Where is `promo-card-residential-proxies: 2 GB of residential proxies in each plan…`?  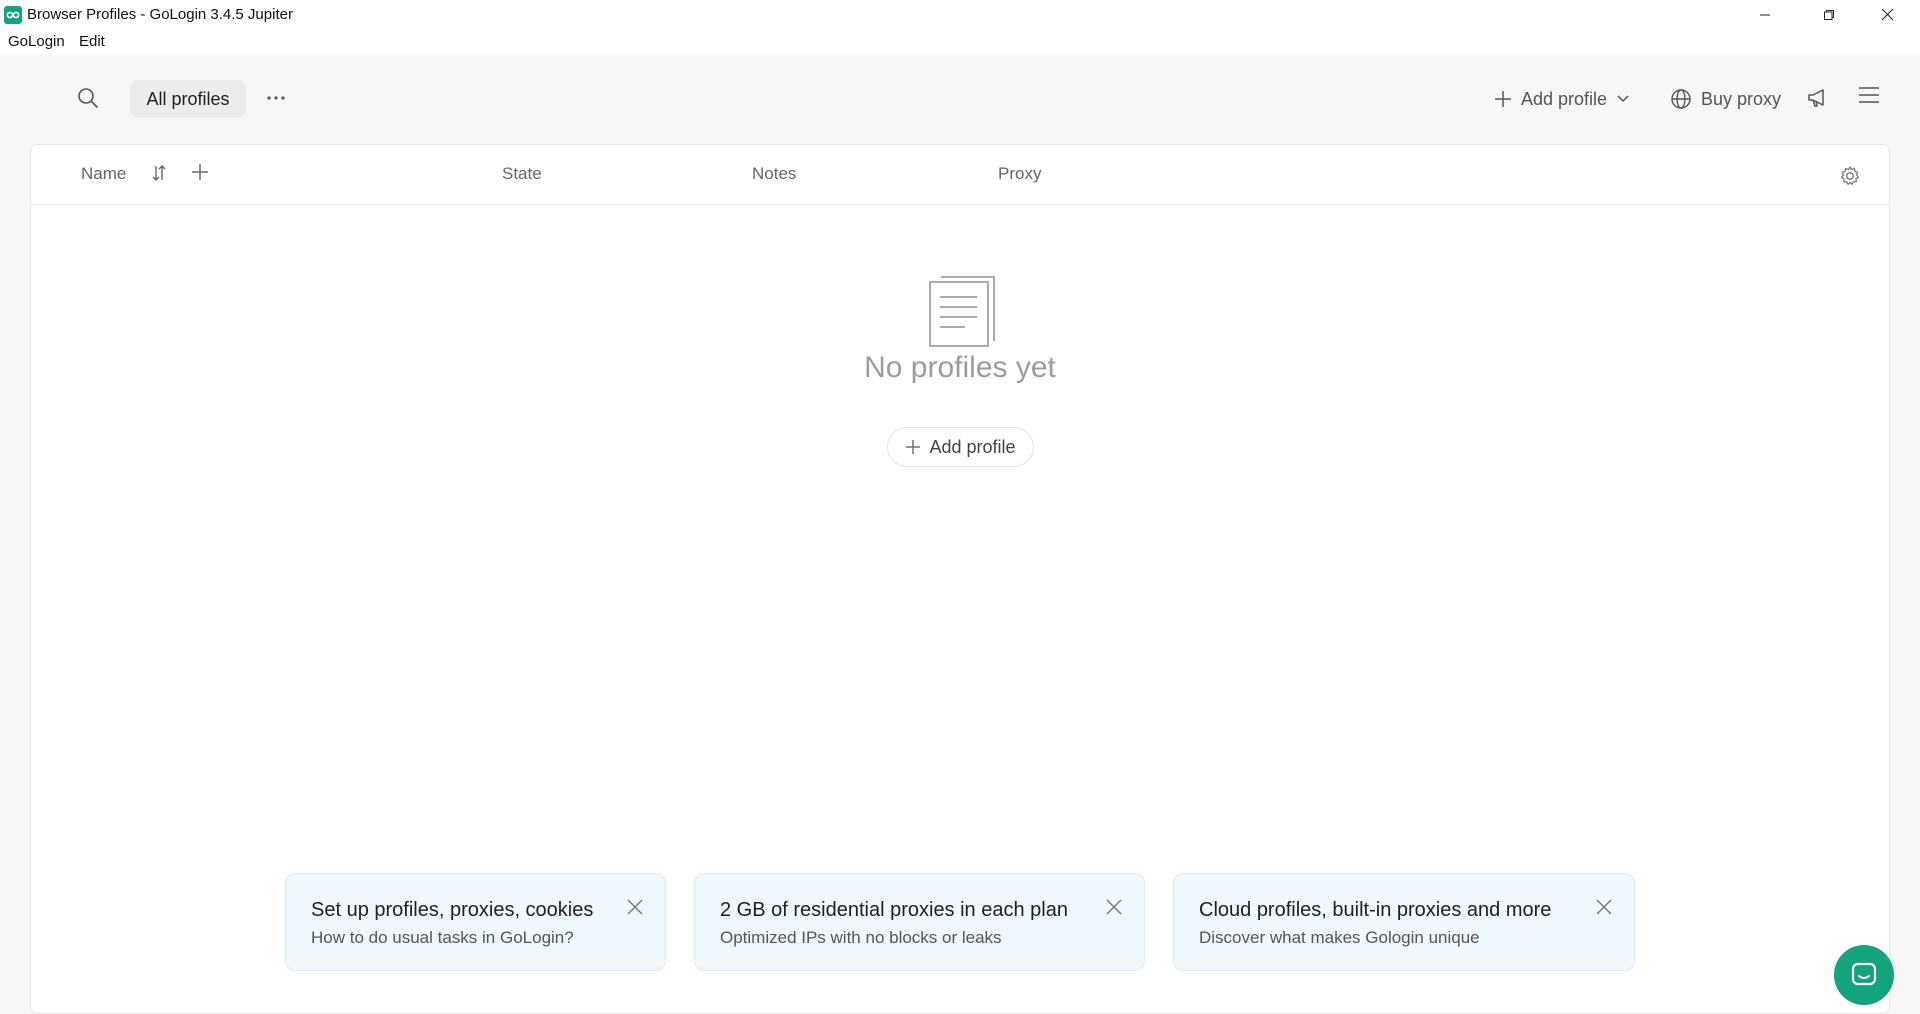 promo-card-residential-proxies: 2 GB of residential proxies in each plan… is located at coordinates (919, 922).